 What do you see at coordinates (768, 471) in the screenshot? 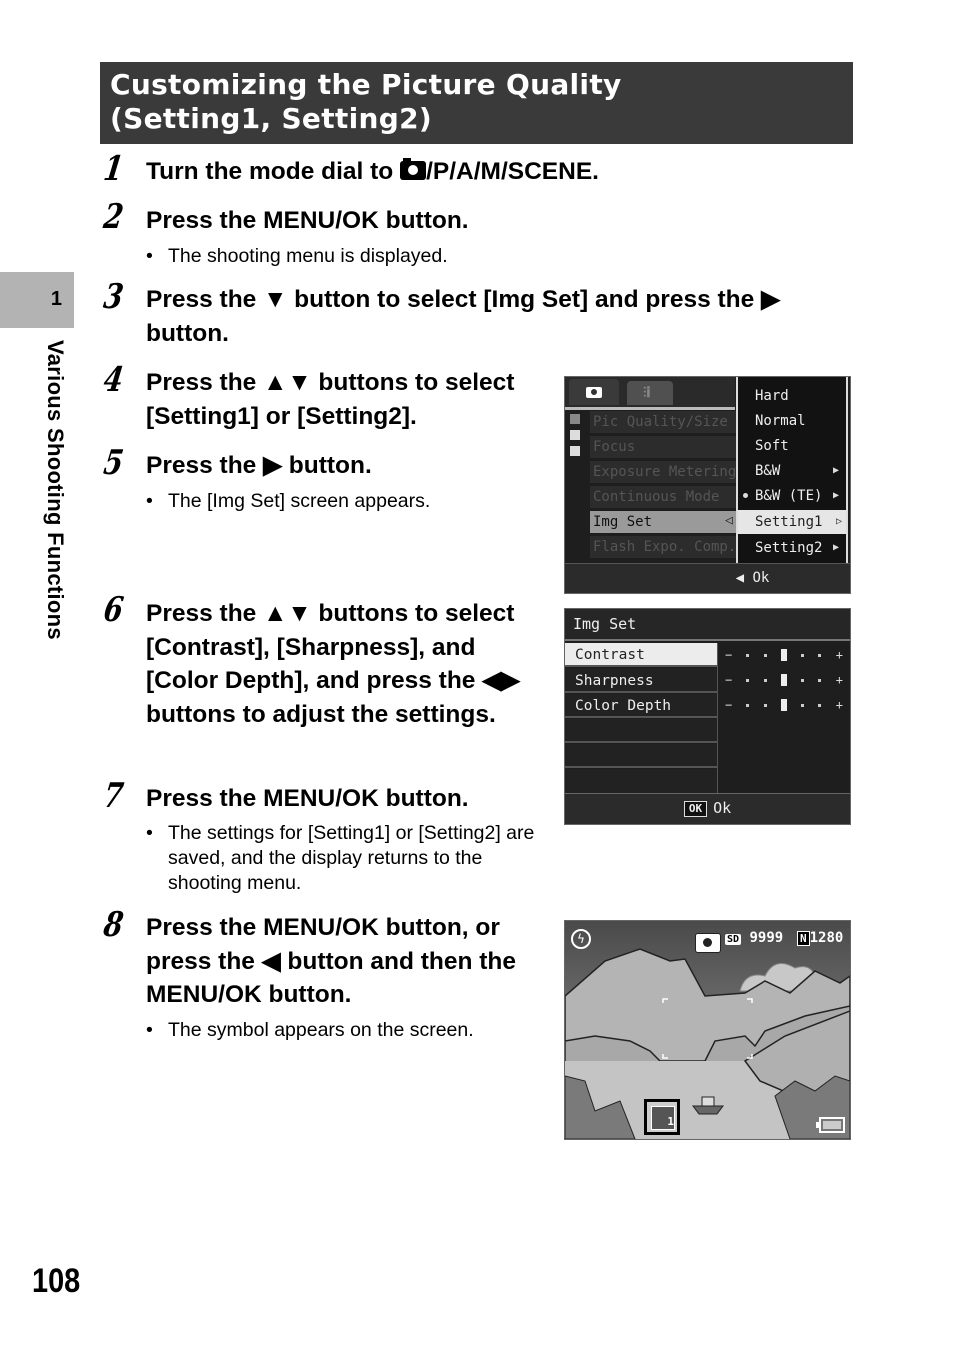
I see `submenu-label: B&W` at bounding box center [768, 471].